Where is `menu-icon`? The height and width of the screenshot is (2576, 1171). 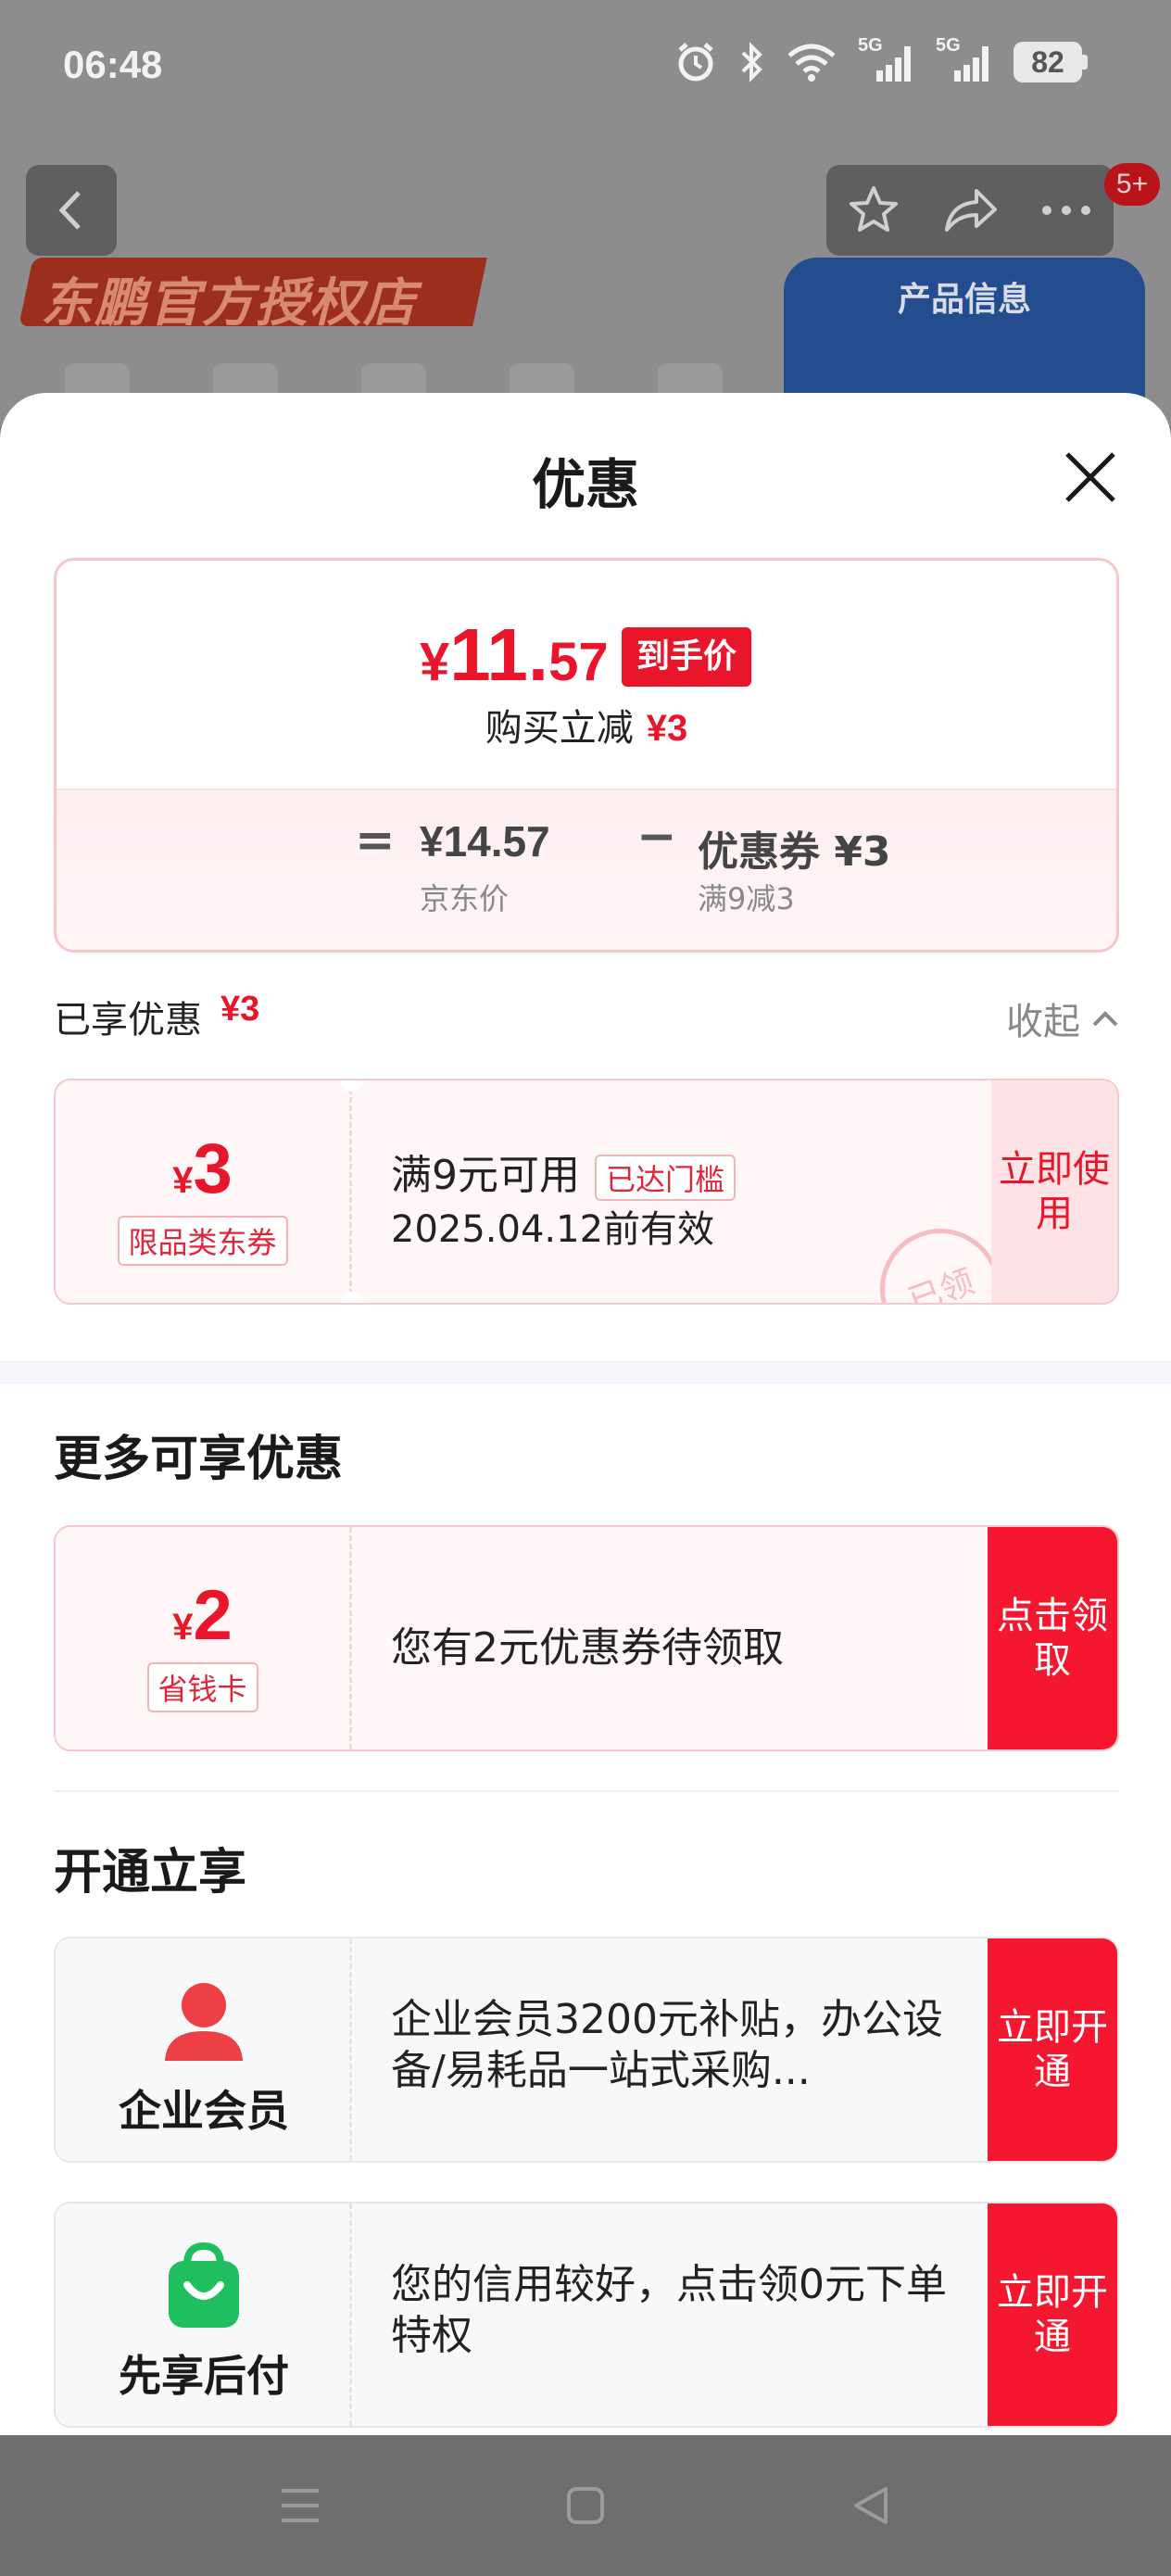 menu-icon is located at coordinates (300, 2505).